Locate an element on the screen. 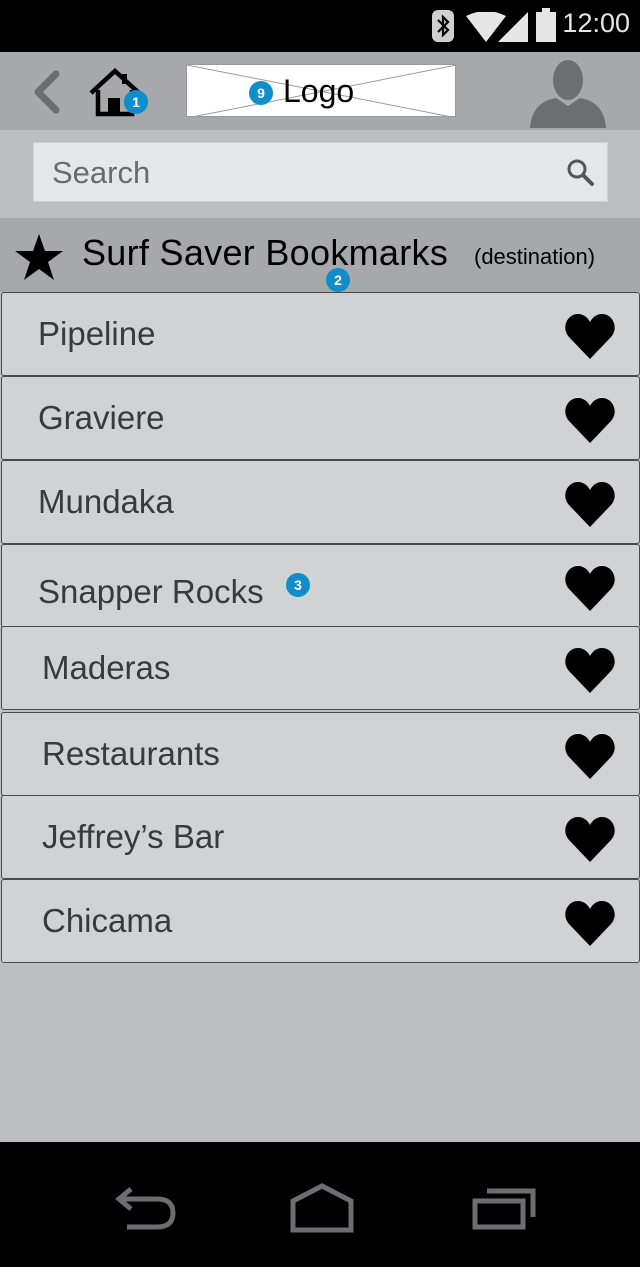  bookmark-label: Graviere is located at coordinates (101, 417).